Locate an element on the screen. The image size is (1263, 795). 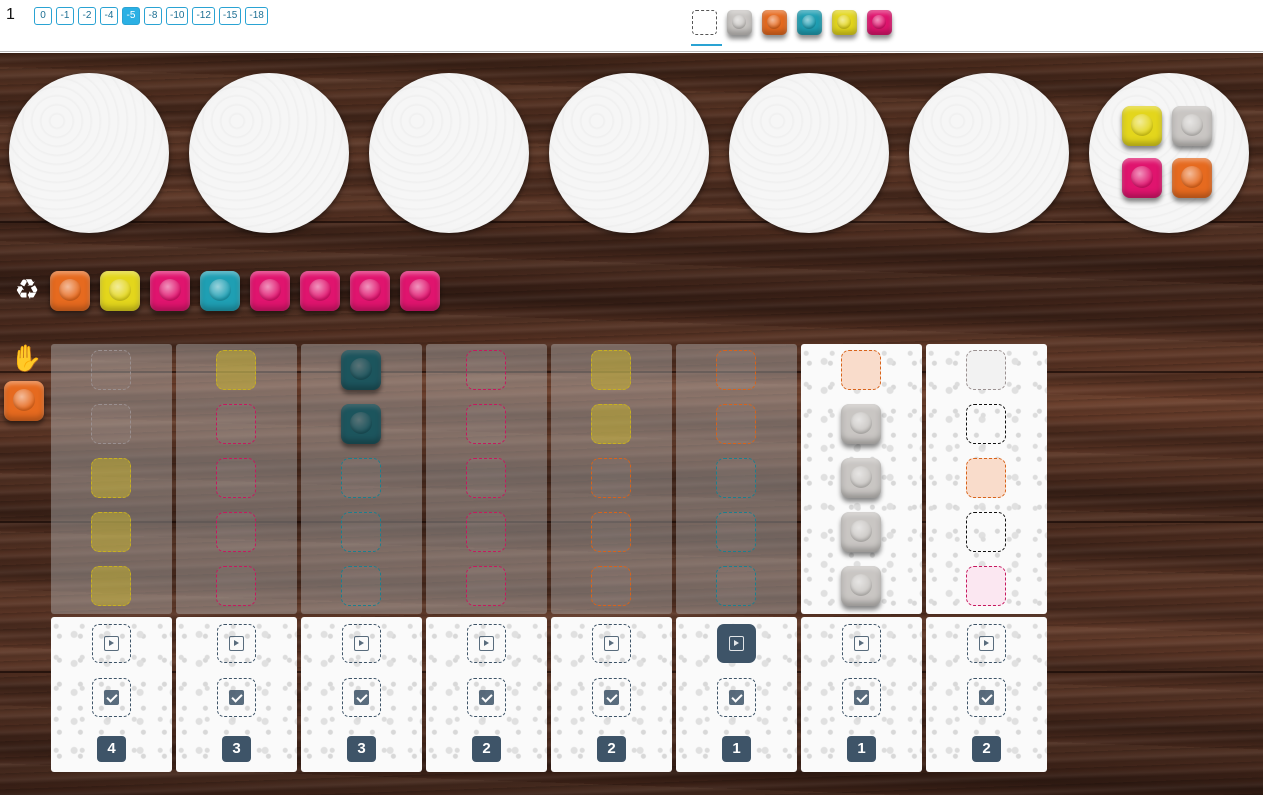
center-tile-yellow is located at coordinates (120, 291).